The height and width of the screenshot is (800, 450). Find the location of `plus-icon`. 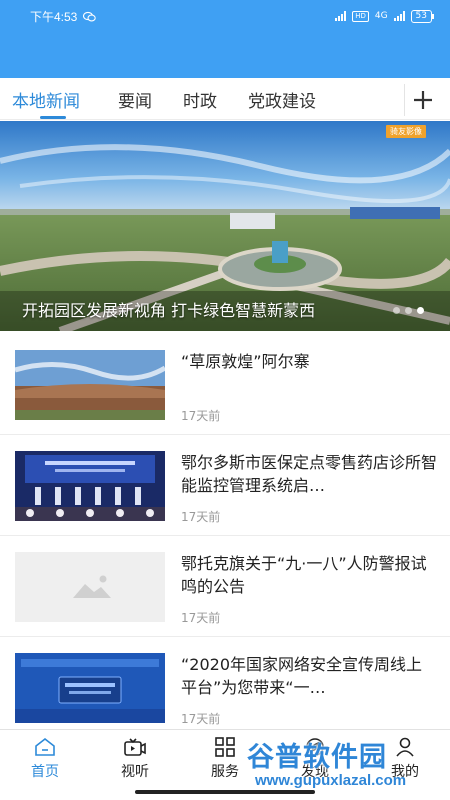

plus-icon is located at coordinates (422, 100).